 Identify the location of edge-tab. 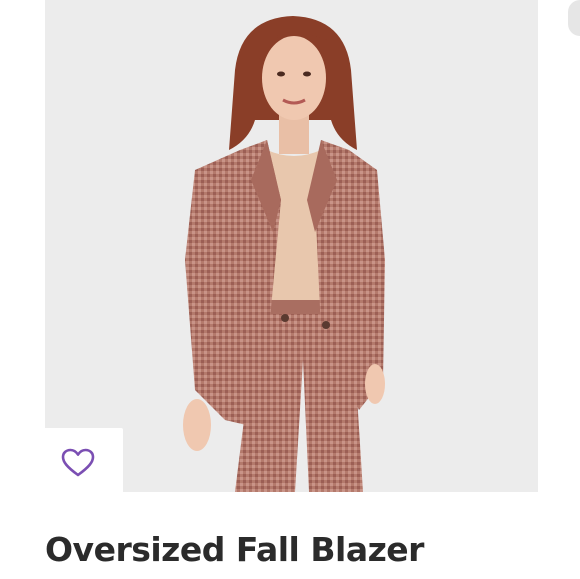
(574, 18).